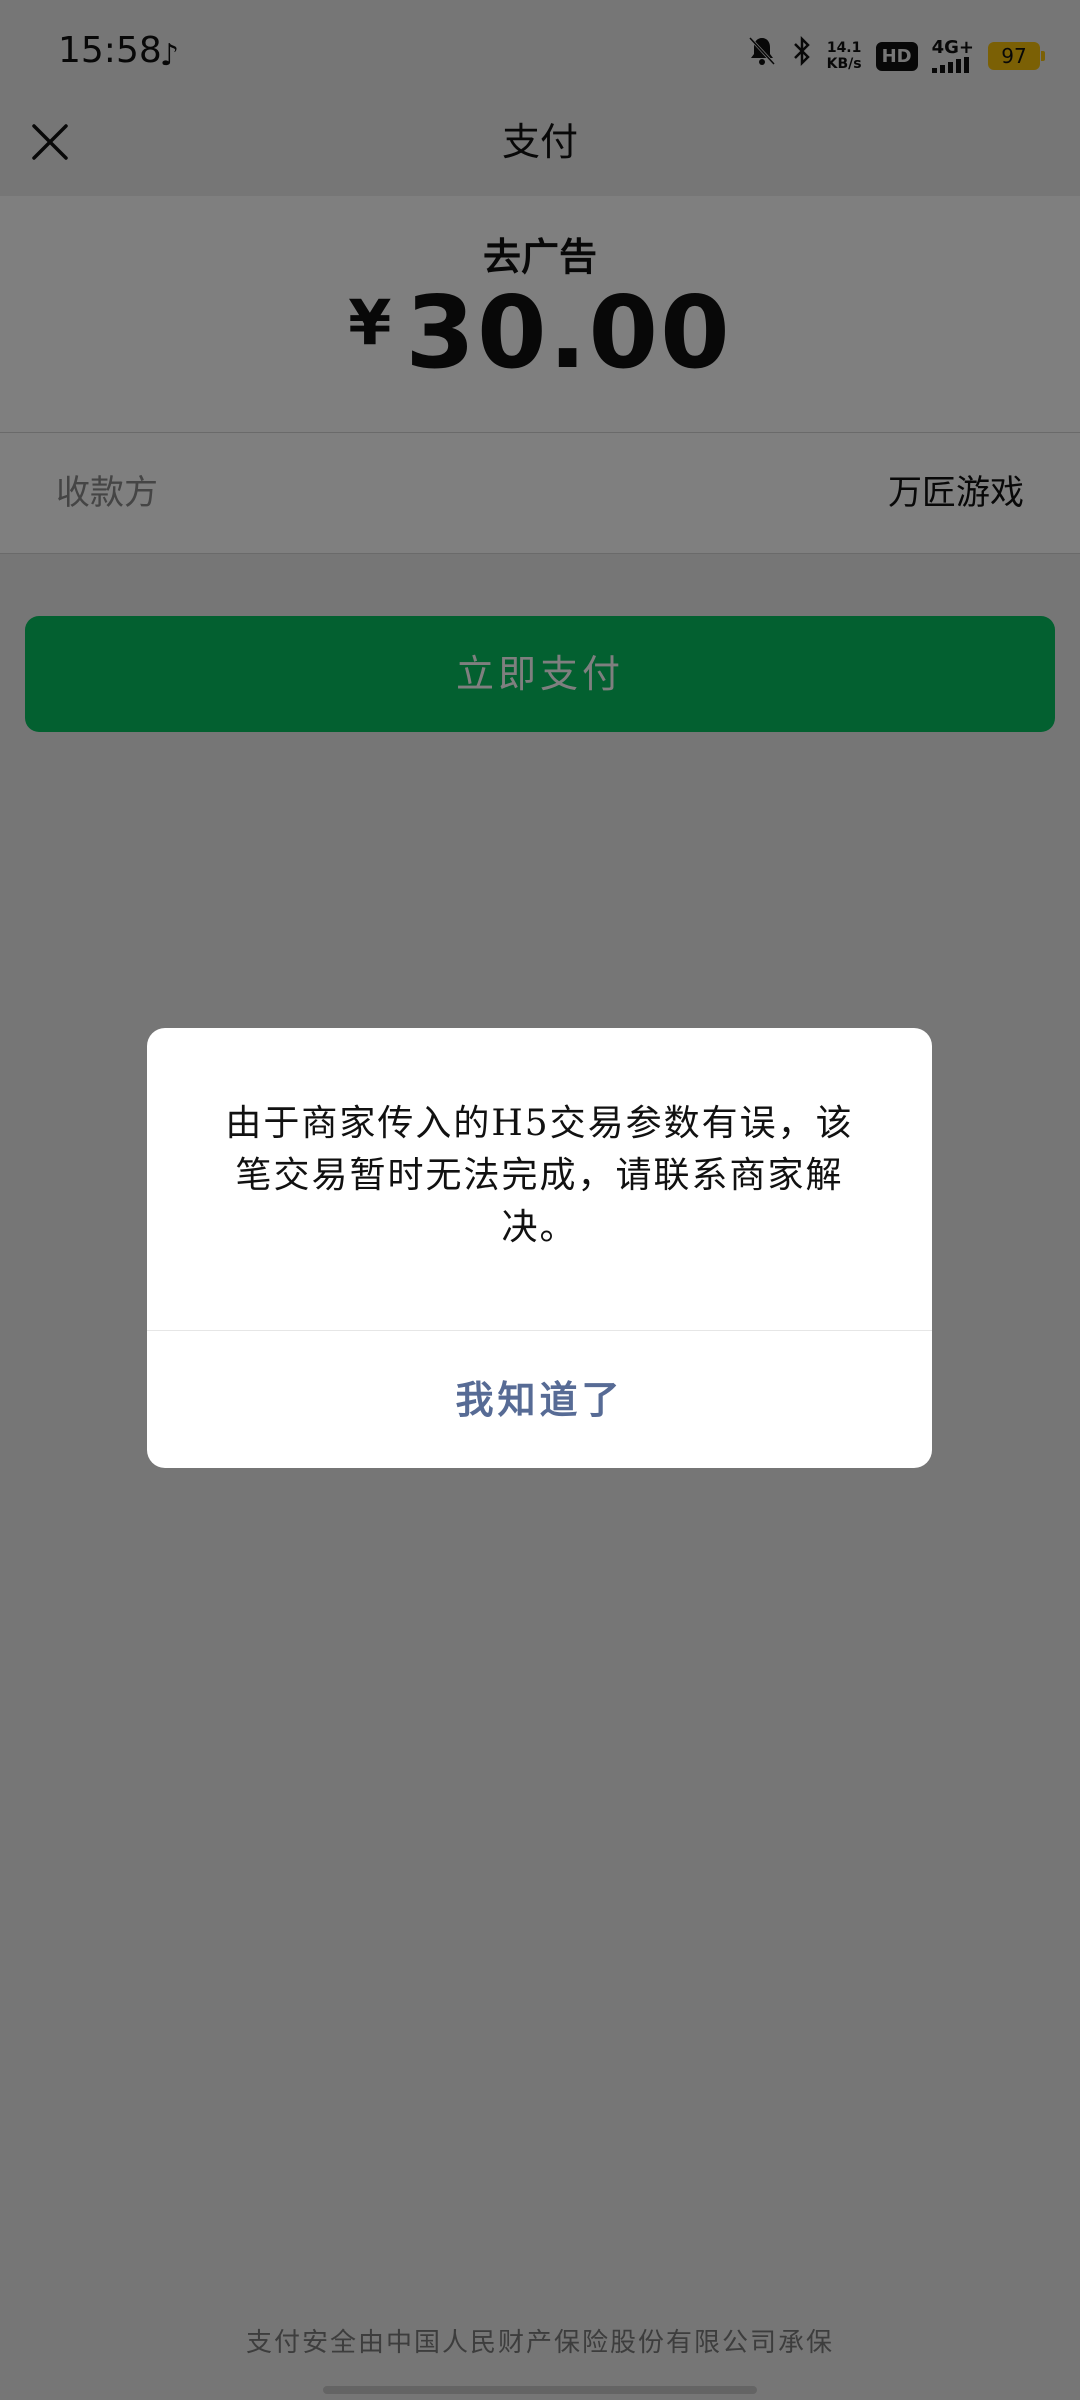 This screenshot has width=1080, height=2400. What do you see at coordinates (539, 1399) in the screenshot?
I see `dialog-confirm-button: 我知道了` at bounding box center [539, 1399].